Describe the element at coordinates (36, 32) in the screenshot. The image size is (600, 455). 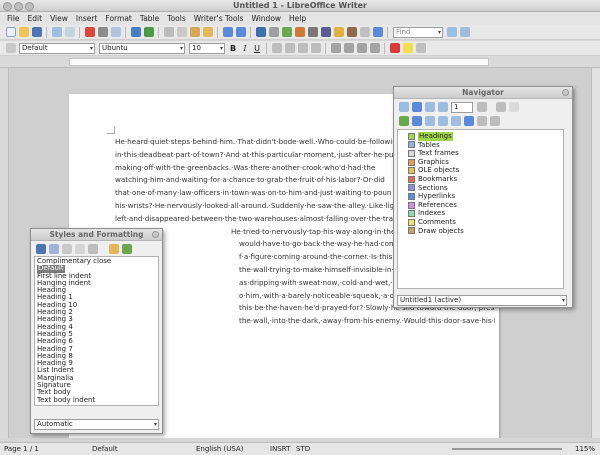
I see `save-icon` at that location.